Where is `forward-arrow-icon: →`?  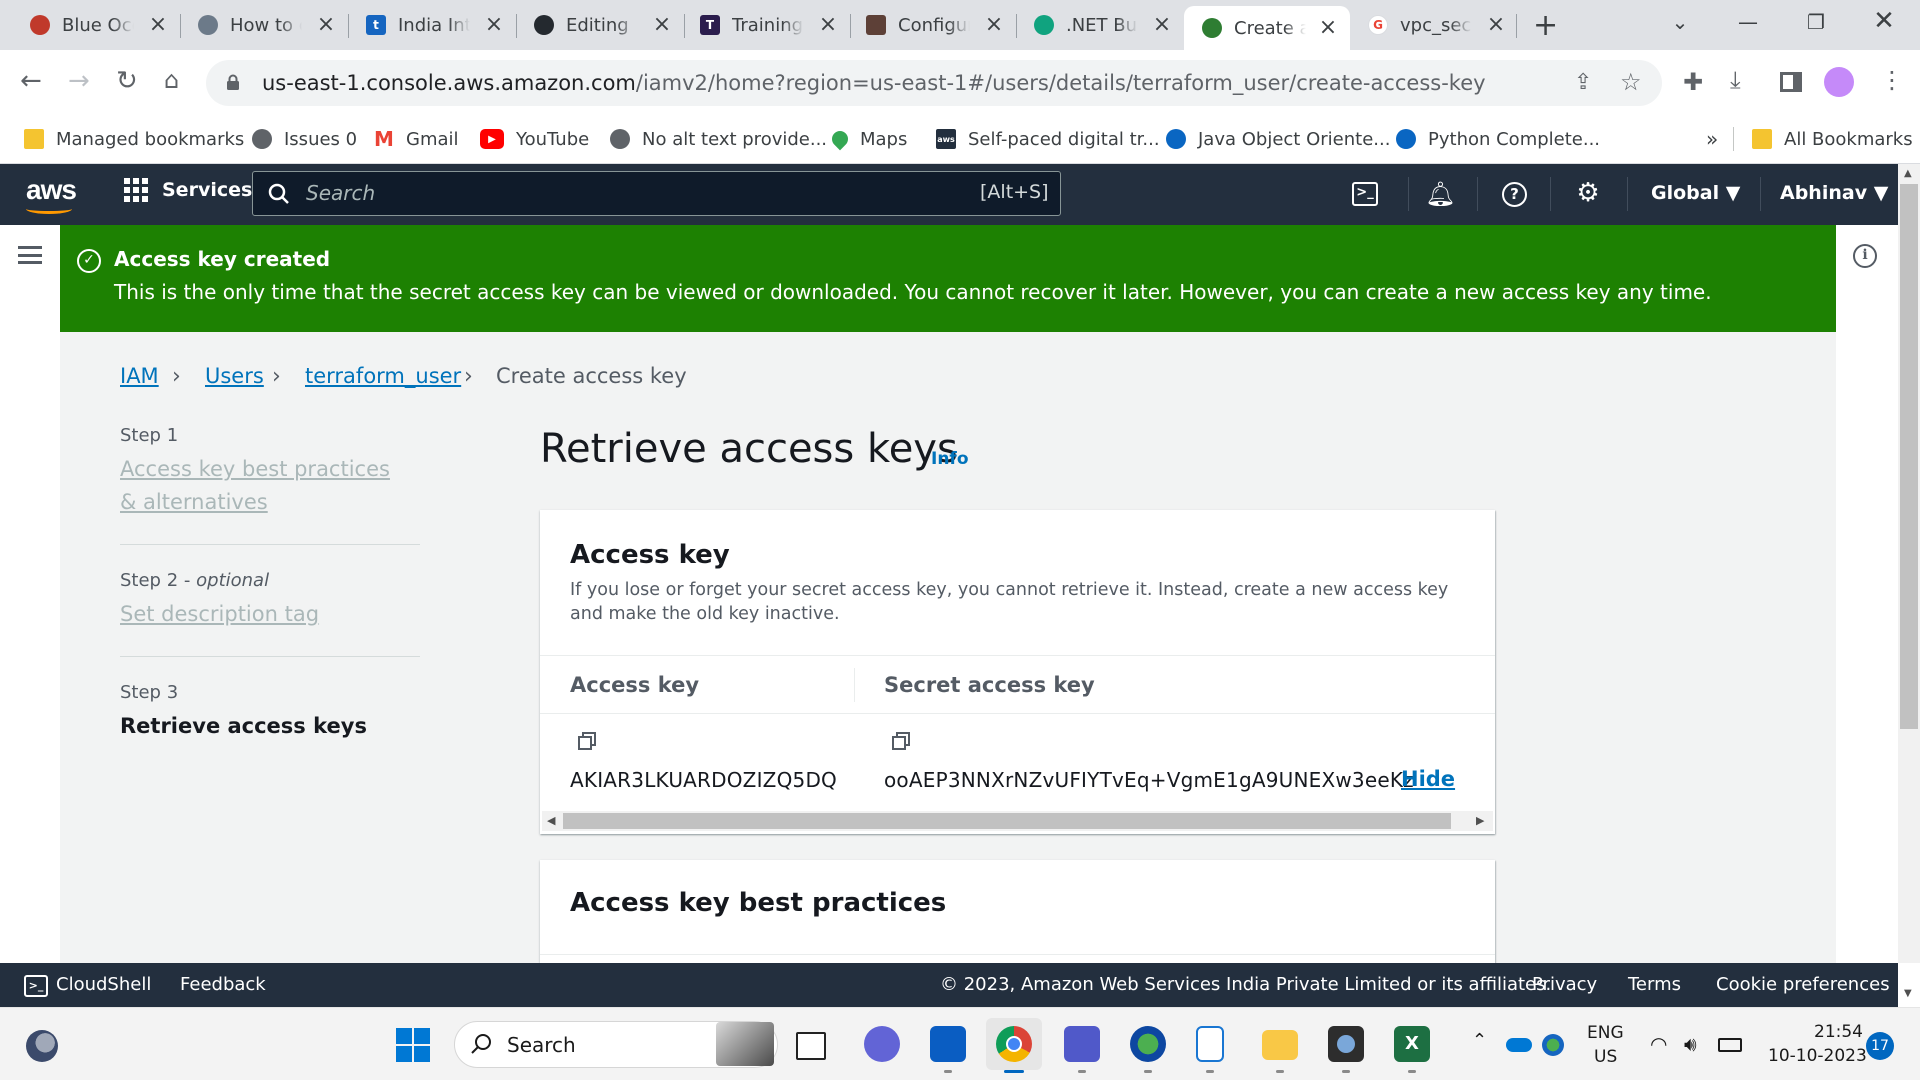 forward-arrow-icon: → is located at coordinates (79, 81).